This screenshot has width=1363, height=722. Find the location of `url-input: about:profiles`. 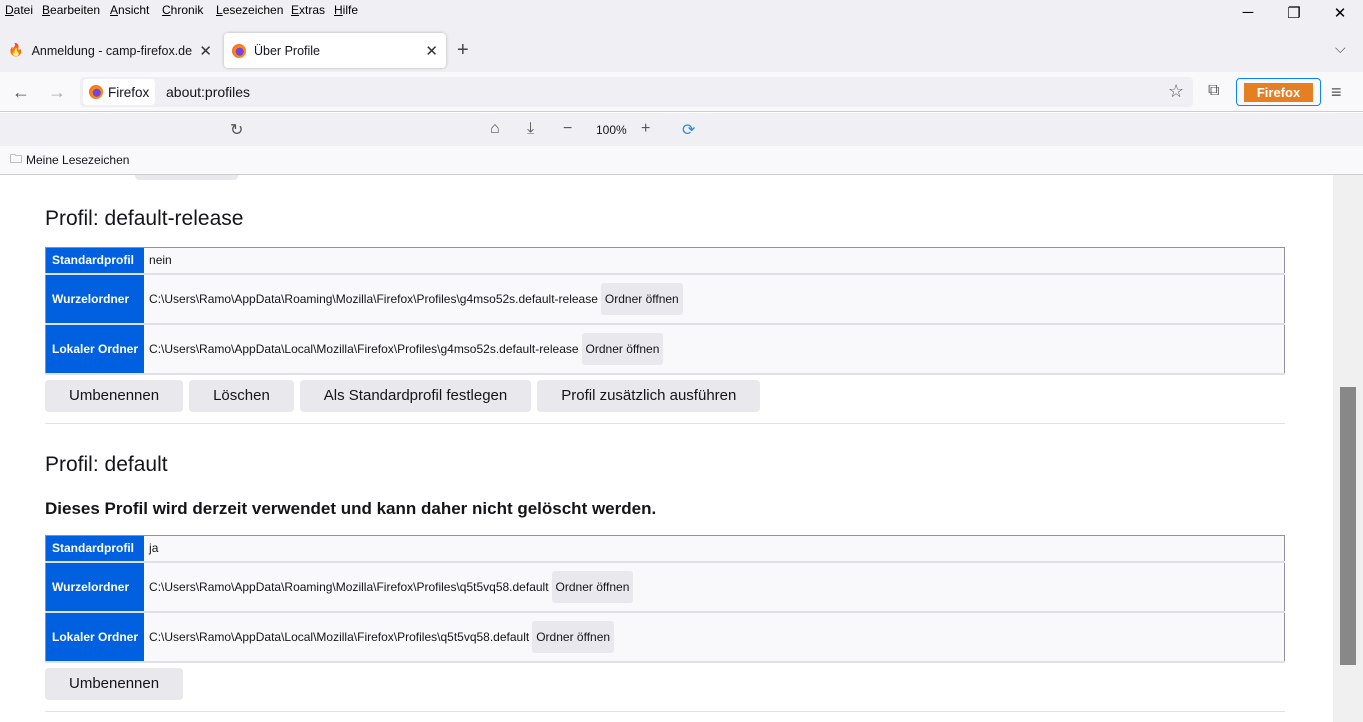

url-input: about:profiles is located at coordinates (208, 92).